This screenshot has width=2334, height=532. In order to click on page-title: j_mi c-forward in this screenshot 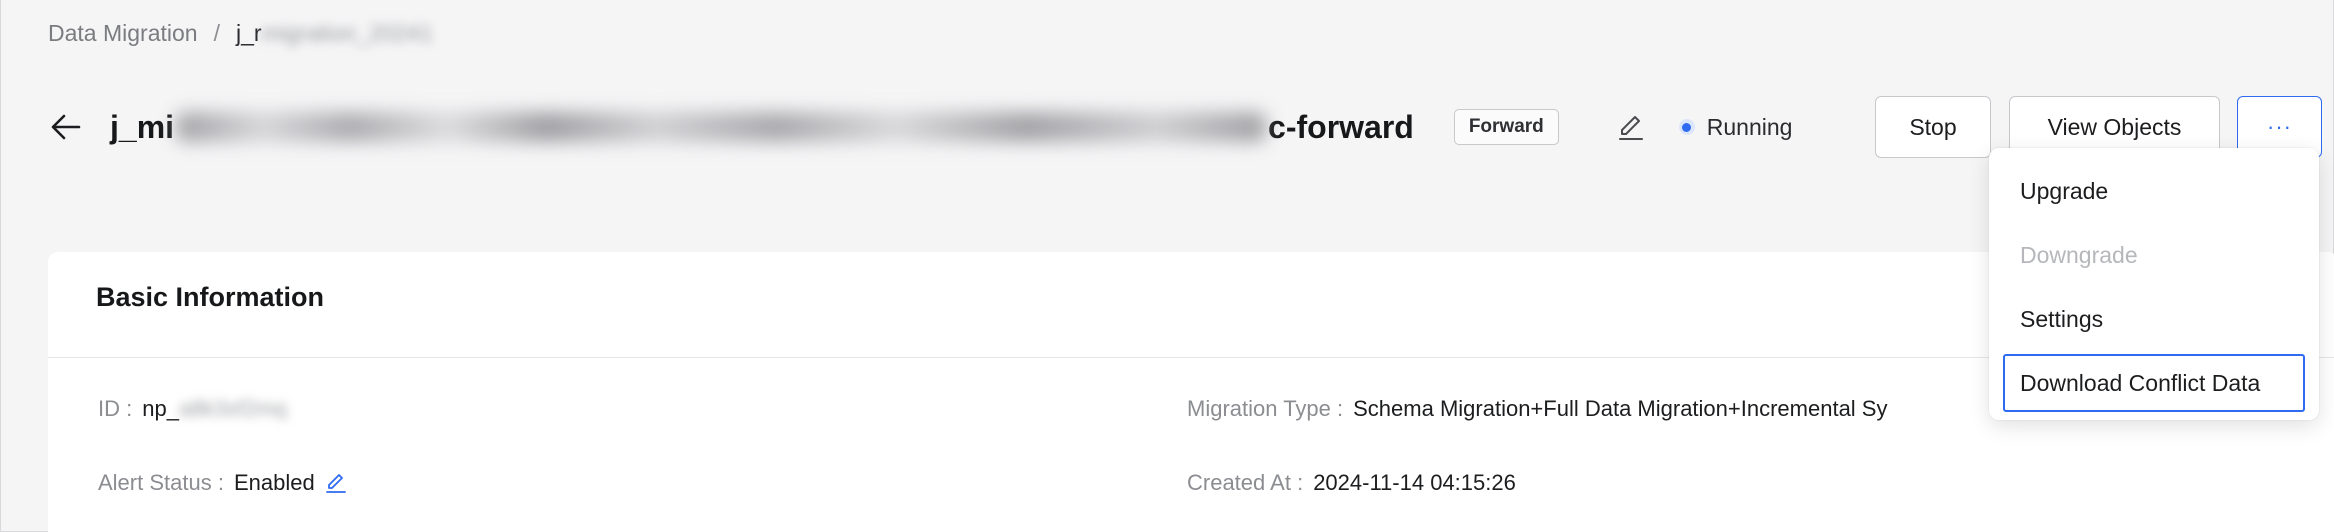, I will do `click(762, 127)`.